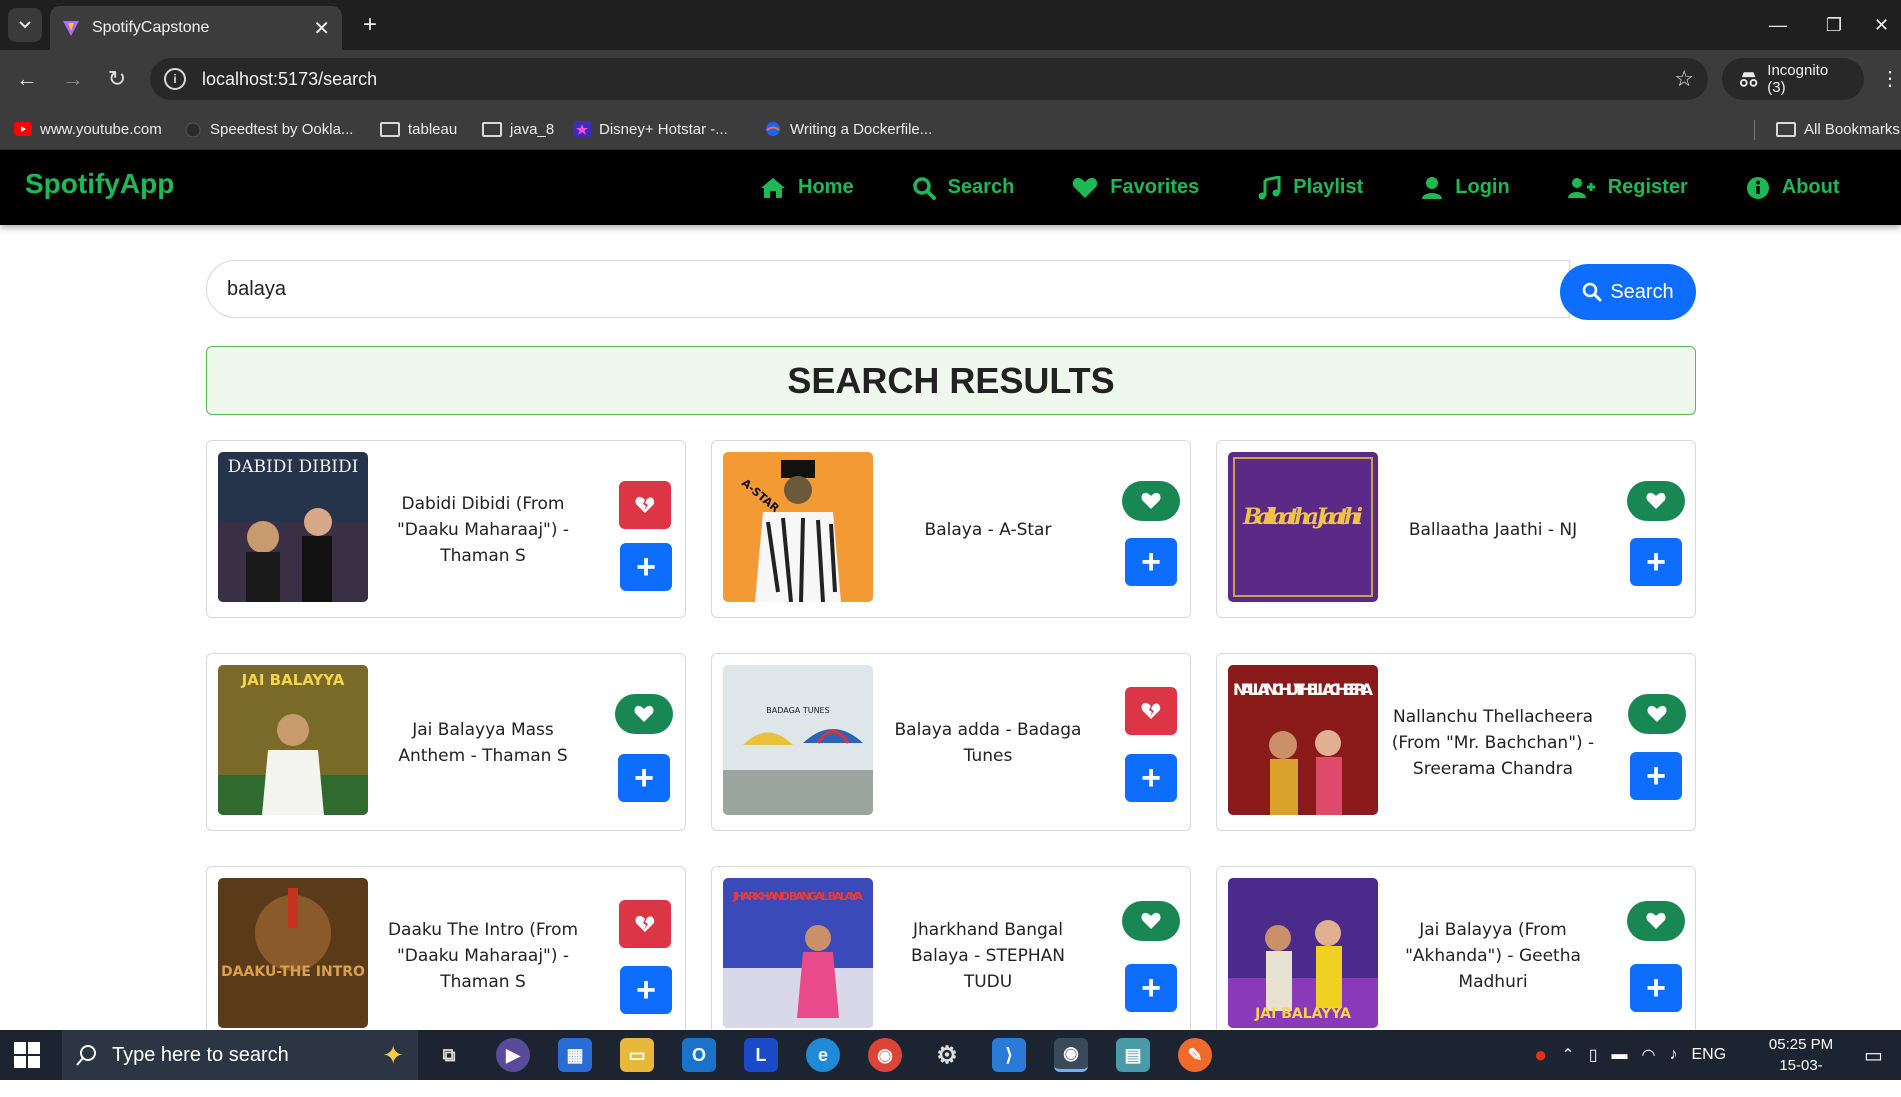 Image resolution: width=1901 pixels, height=1097 pixels. Describe the element at coordinates (1567, 1055) in the screenshot. I see `chevron-up-icon: ⌃` at that location.